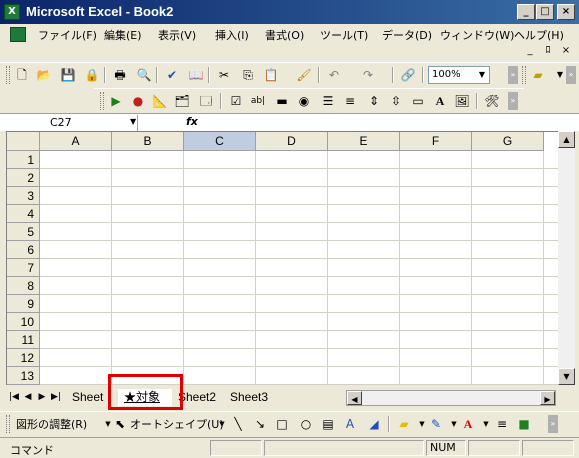 Image resolution: width=579 pixels, height=458 pixels. Describe the element at coordinates (23, 286) in the screenshot. I see `row-header-8: 8` at that location.